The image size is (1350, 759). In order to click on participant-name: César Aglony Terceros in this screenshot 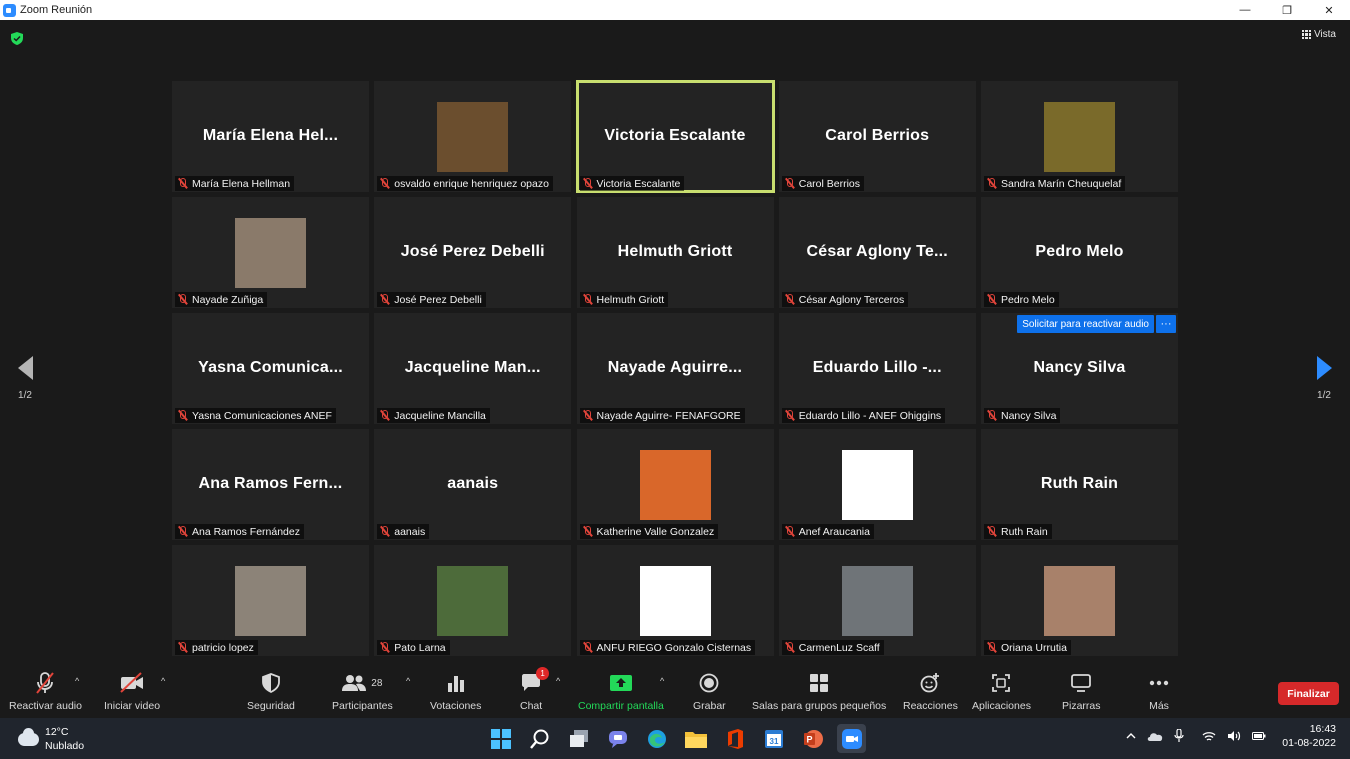, I will do `click(851, 299)`.